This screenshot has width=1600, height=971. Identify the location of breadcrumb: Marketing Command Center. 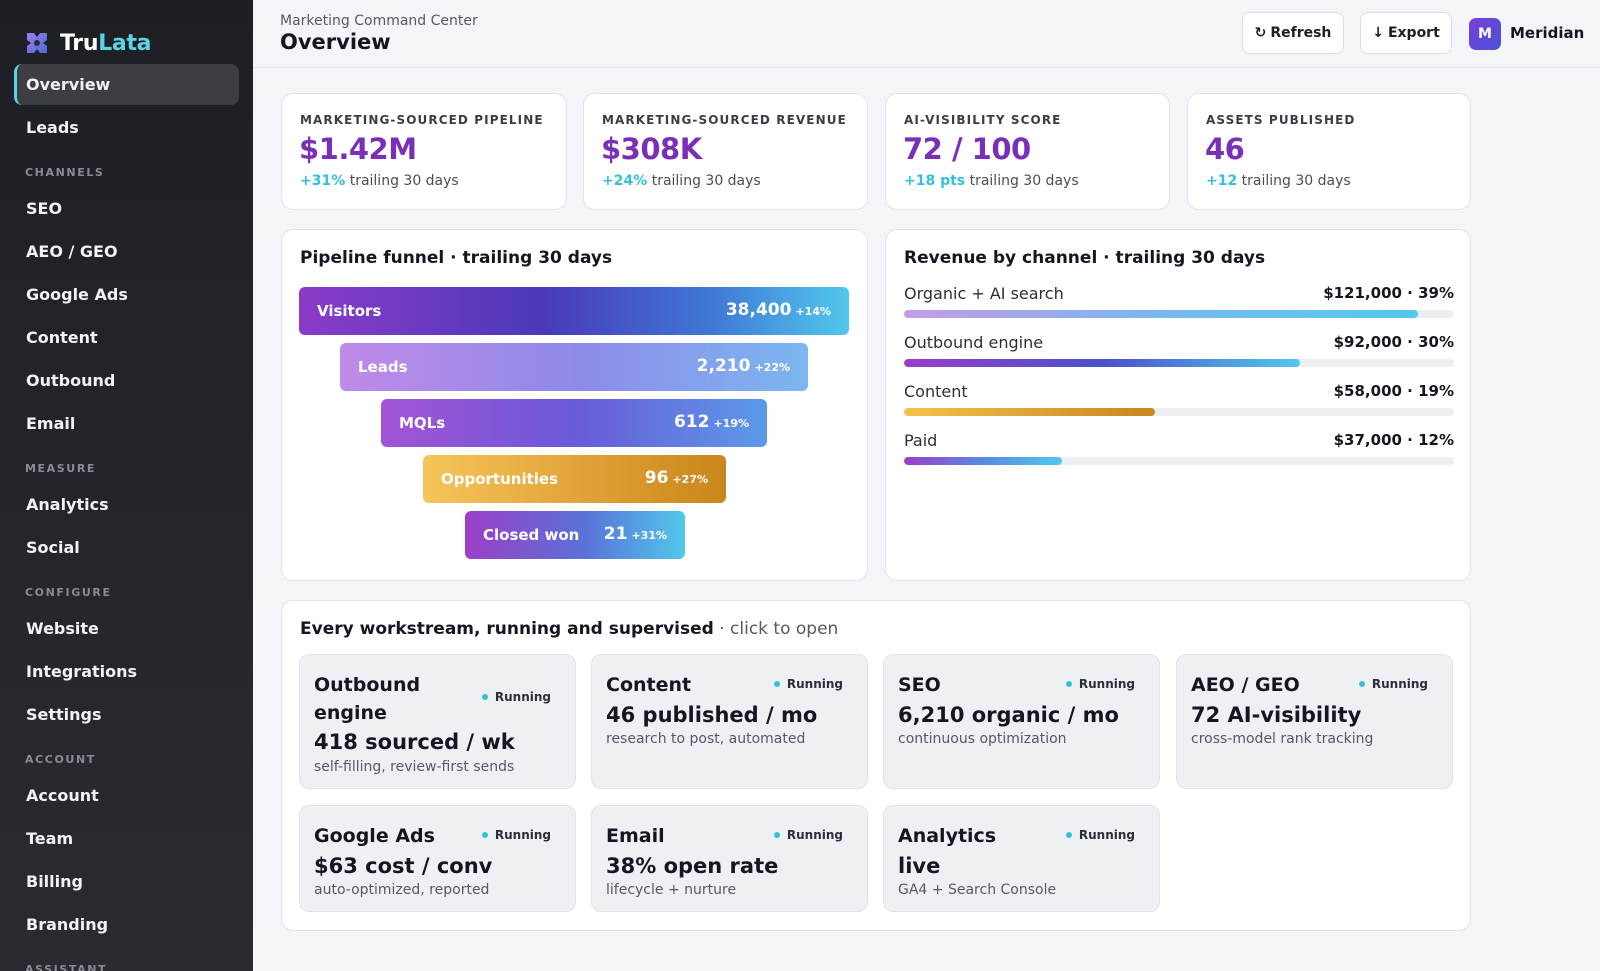
(379, 21).